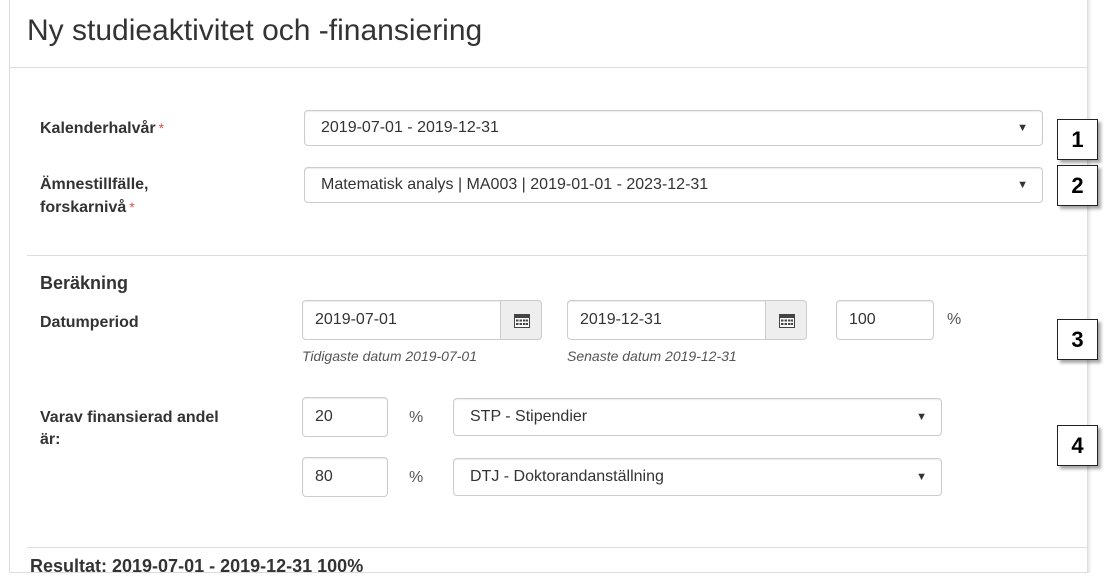  I want to click on result-text: Resultat: 2019-07-01 - 2019-12-31 100%, so click(197, 566).